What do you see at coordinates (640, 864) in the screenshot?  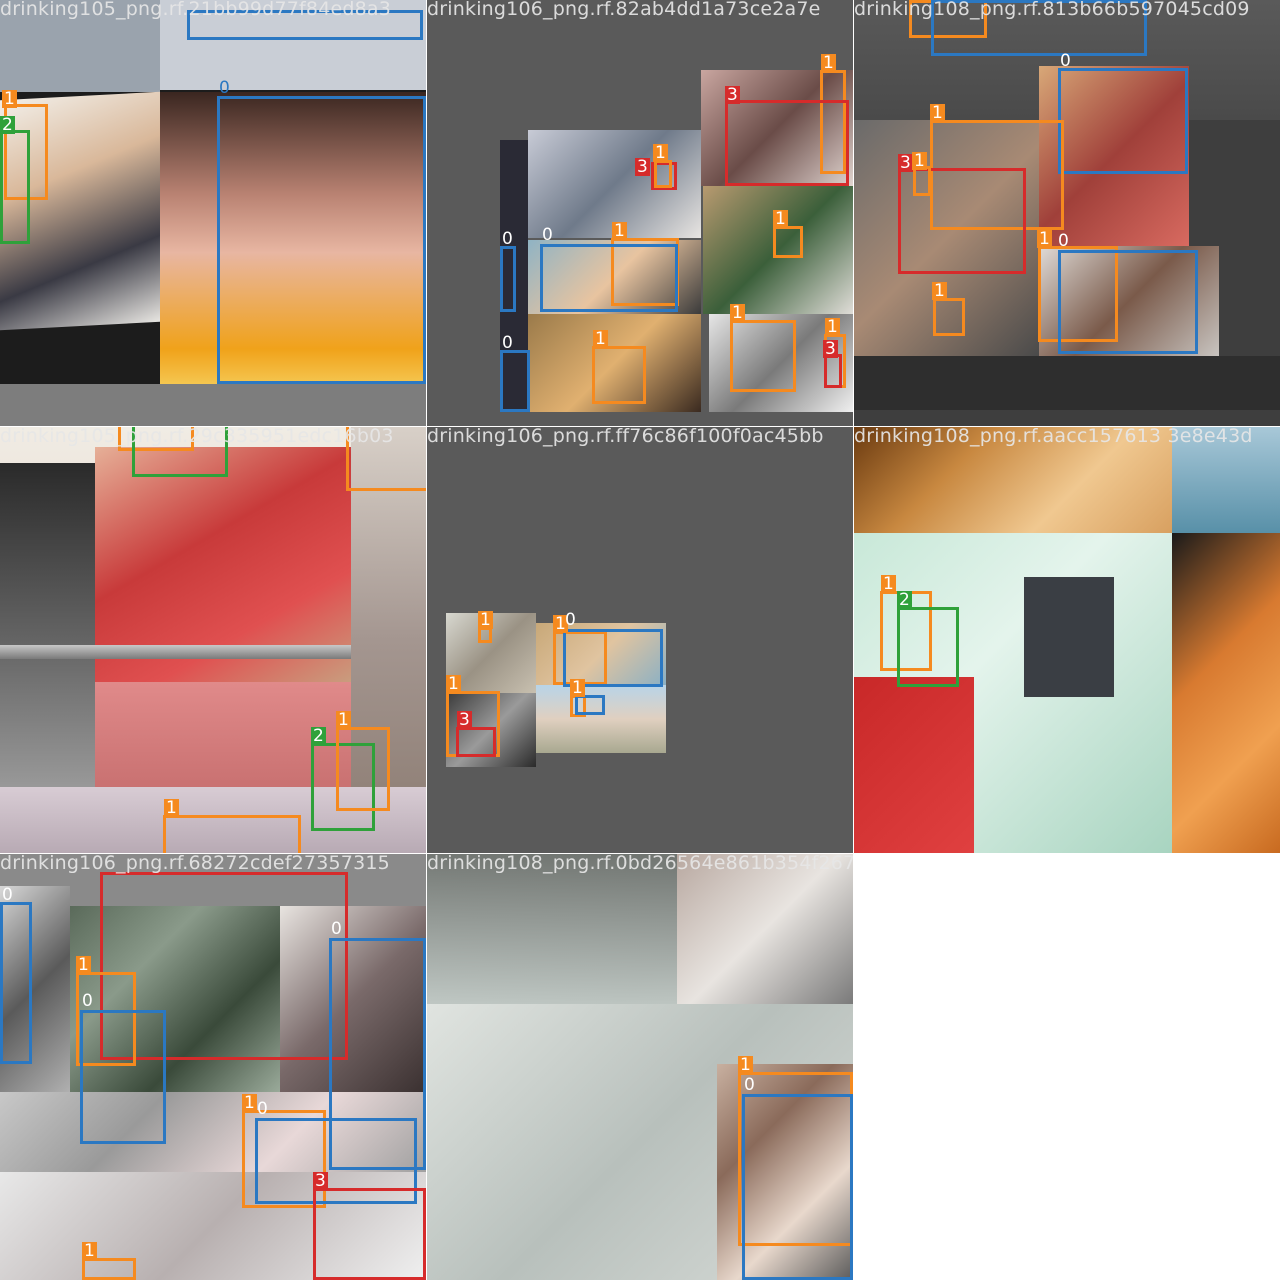 I see `tile-filename: drinking108_png.rf.0bd26564e861b354f267e` at bounding box center [640, 864].